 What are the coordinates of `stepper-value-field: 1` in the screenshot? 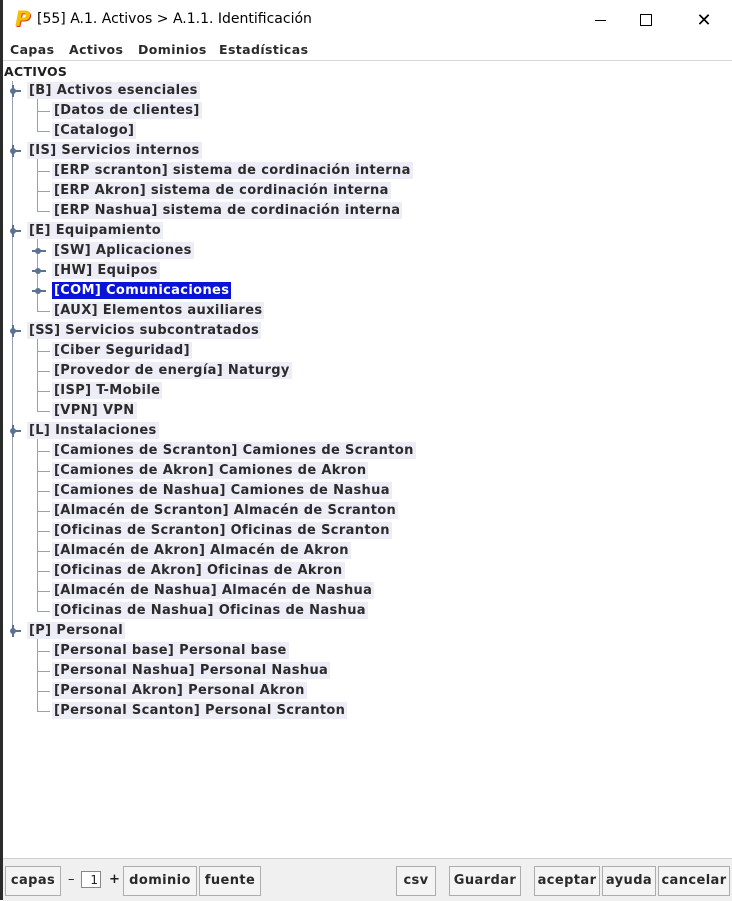 It's located at (91, 879).